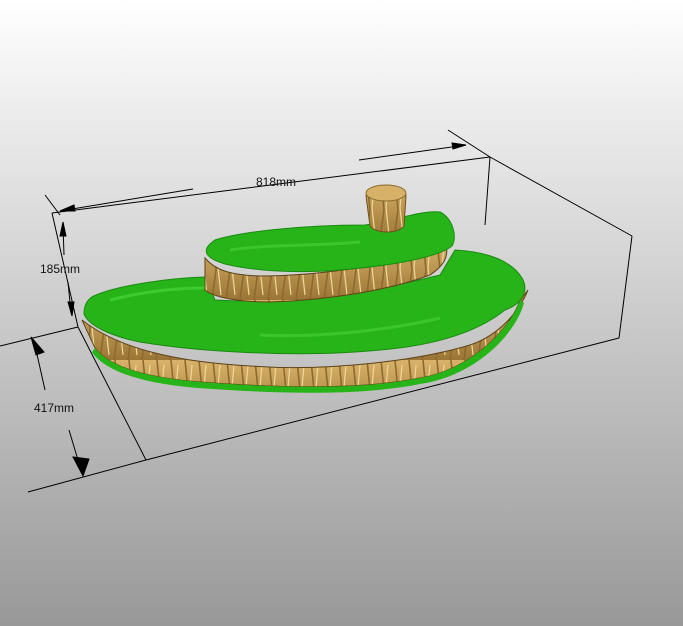  I want to click on tree-stump, so click(386, 208).